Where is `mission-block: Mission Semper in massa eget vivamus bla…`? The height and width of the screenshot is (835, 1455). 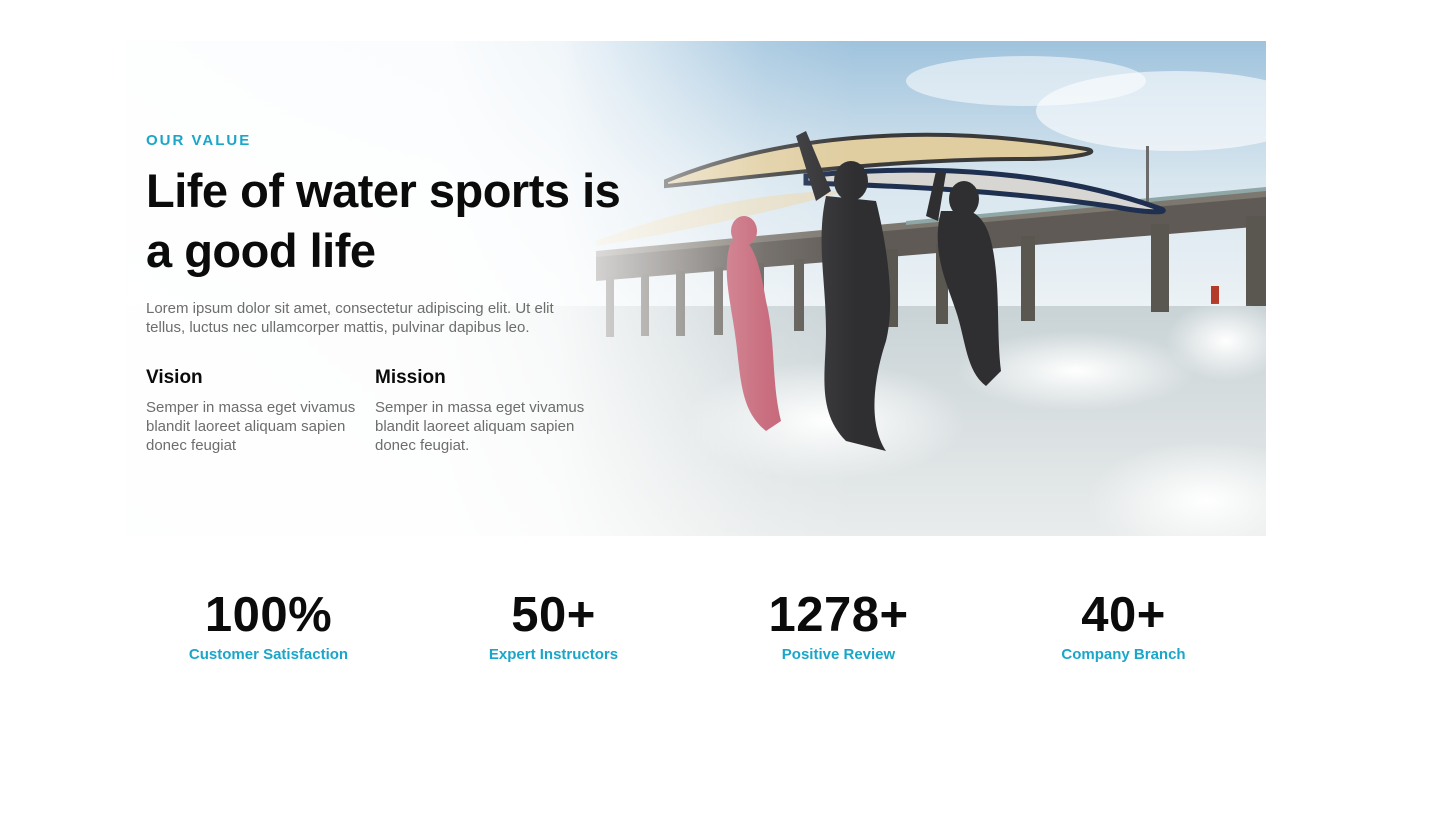
mission-block: Mission Semper in massa eget vivamus bla… is located at coordinates (487, 410).